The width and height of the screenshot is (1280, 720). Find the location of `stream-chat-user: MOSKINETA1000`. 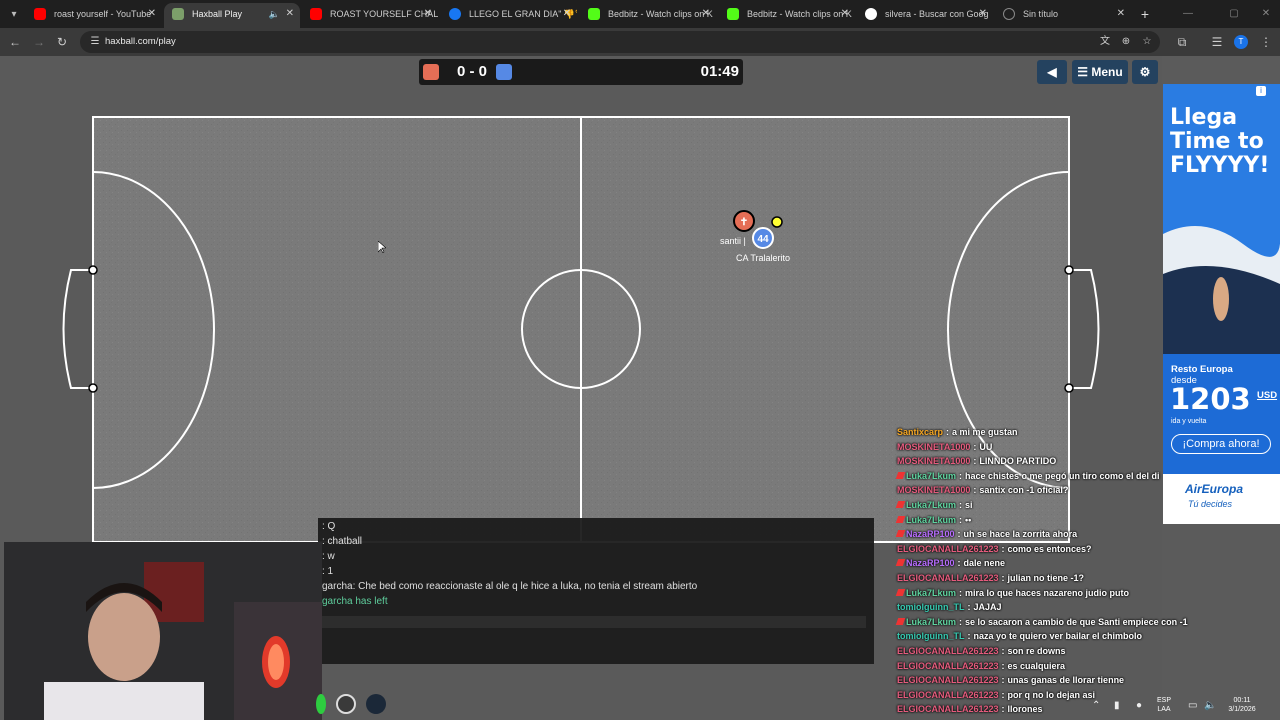

stream-chat-user: MOSKINETA1000 is located at coordinates (934, 461).